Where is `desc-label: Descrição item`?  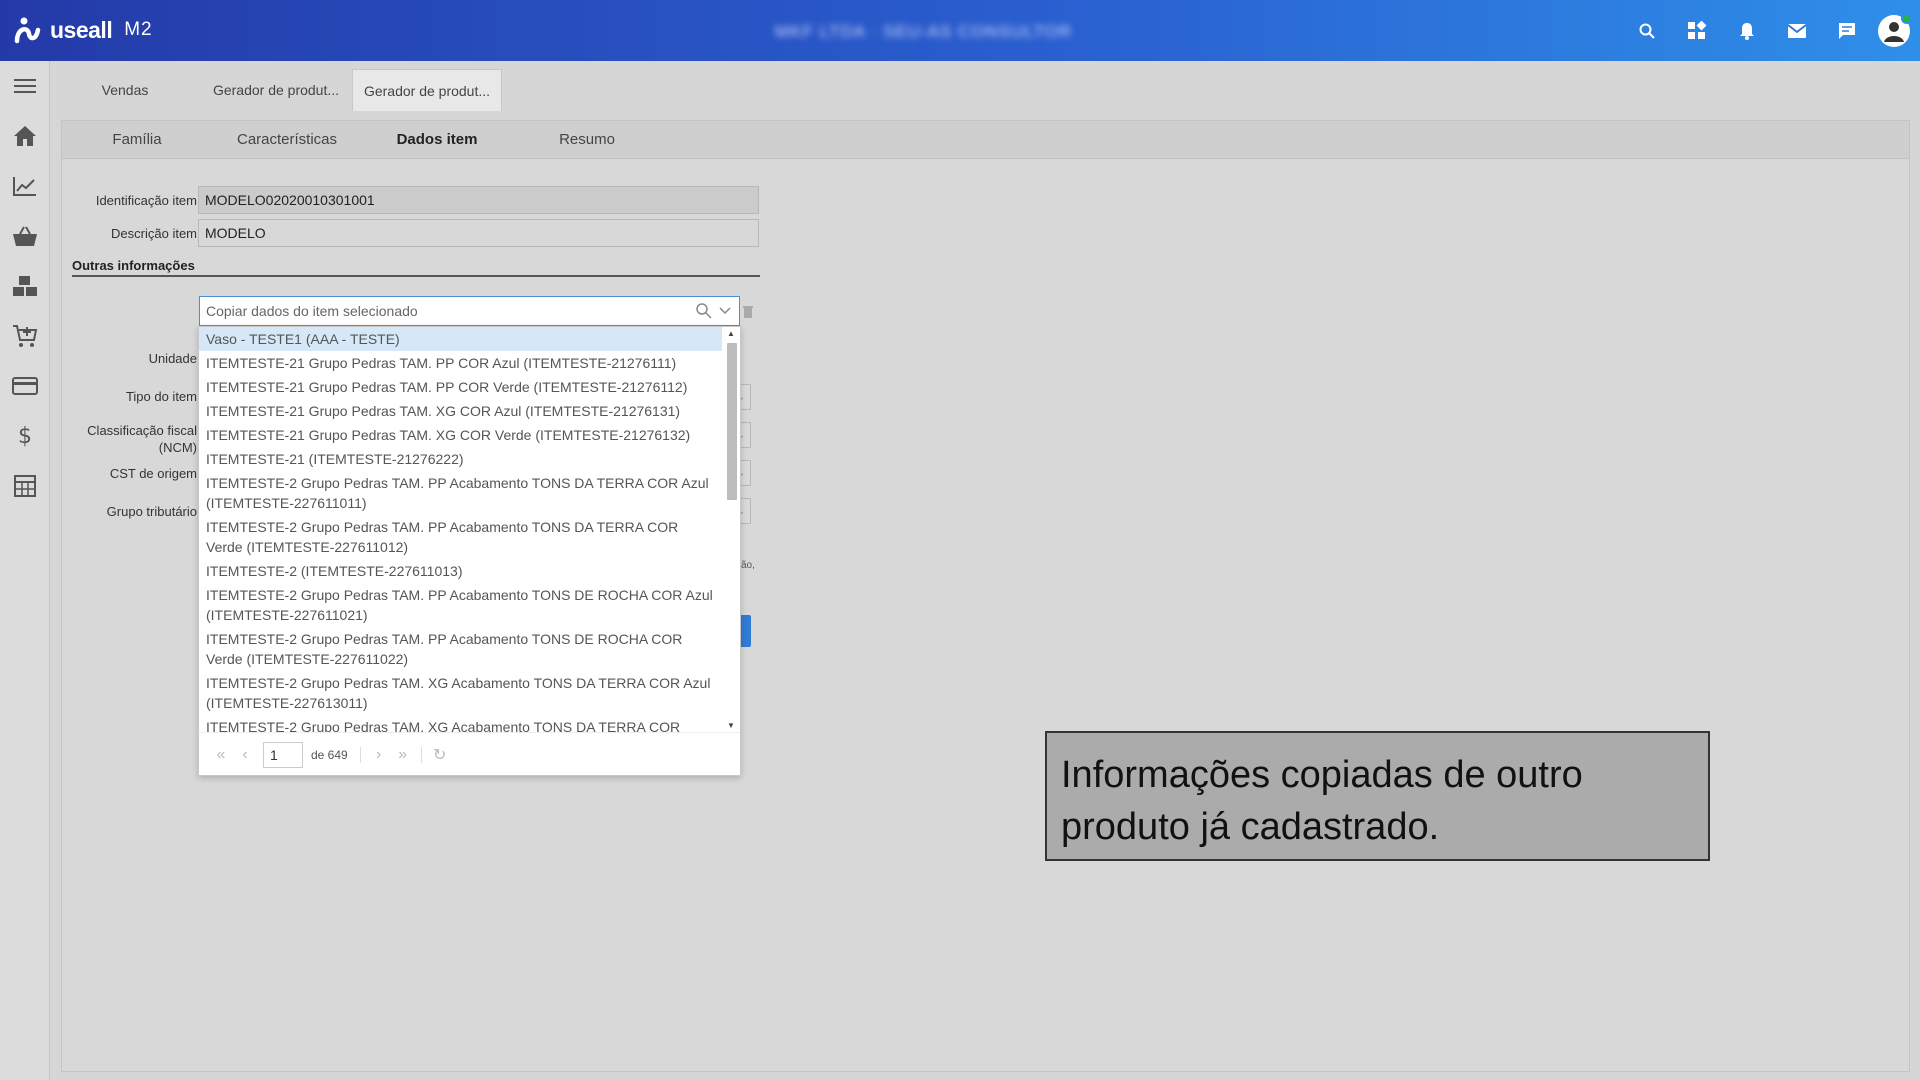
desc-label: Descrição item is located at coordinates (154, 233).